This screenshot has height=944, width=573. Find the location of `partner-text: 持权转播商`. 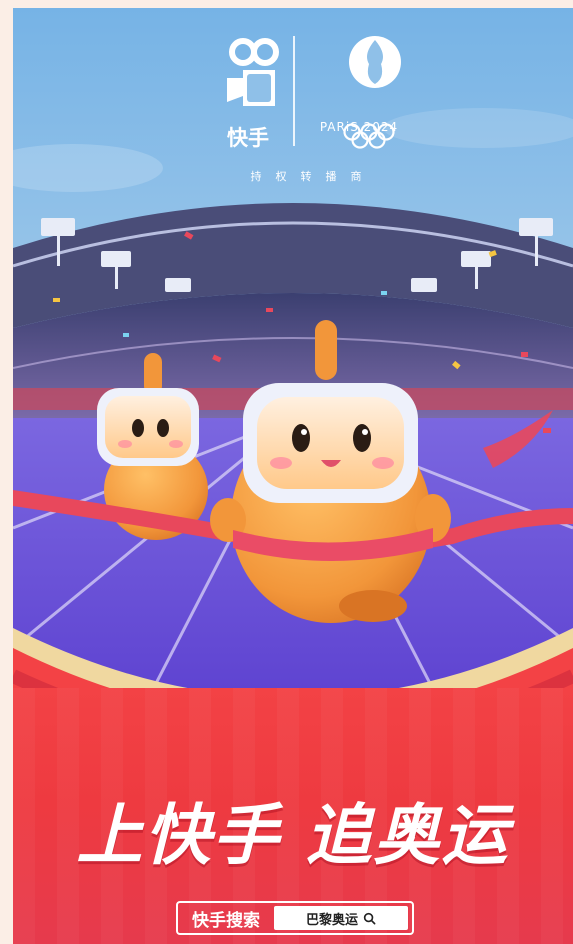

partner-text: 持权转播商 is located at coordinates (313, 176).